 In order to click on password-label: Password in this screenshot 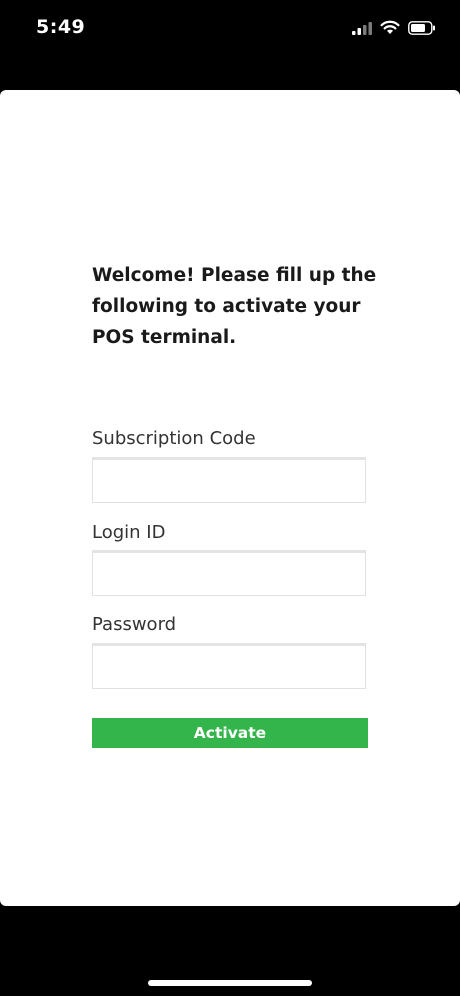, I will do `click(134, 624)`.